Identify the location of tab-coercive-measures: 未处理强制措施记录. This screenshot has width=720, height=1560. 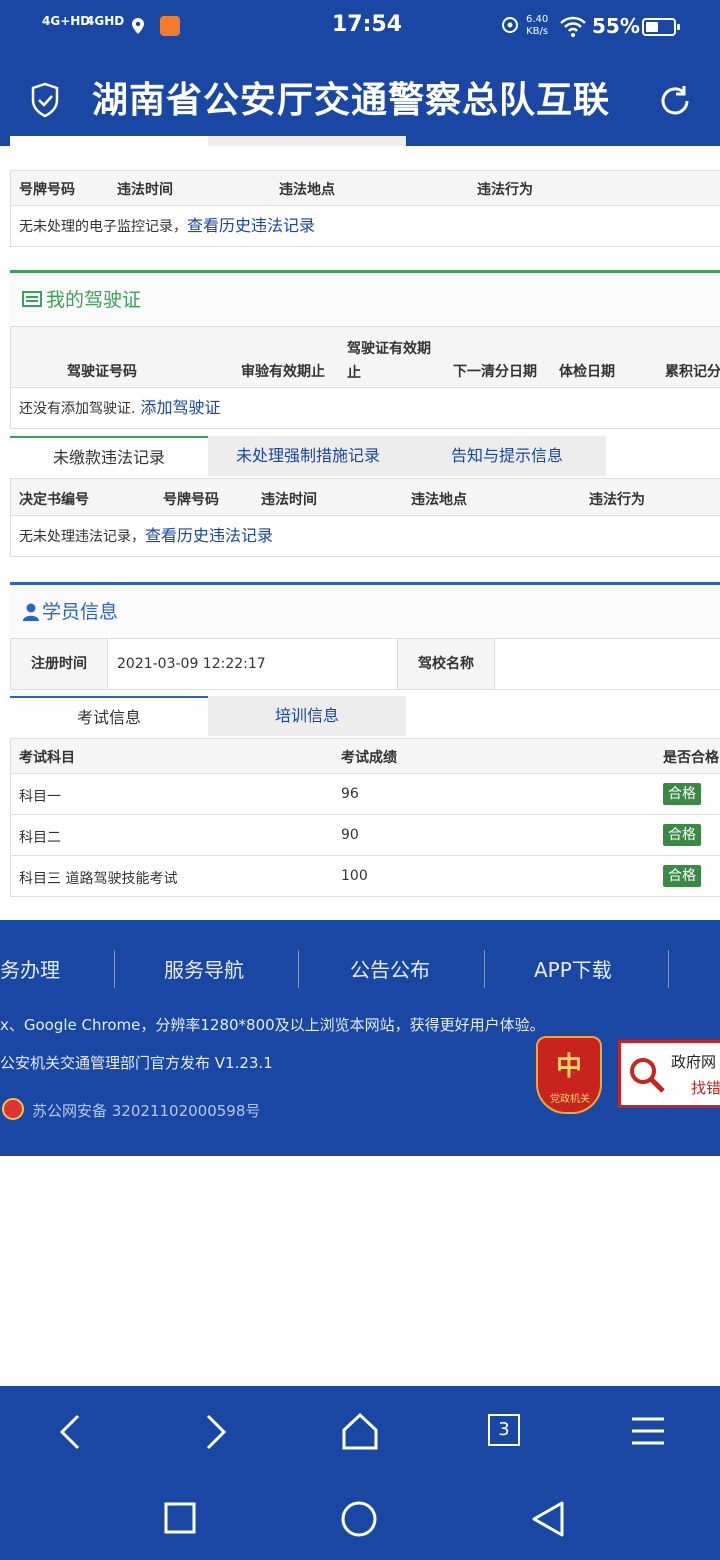
(308, 456).